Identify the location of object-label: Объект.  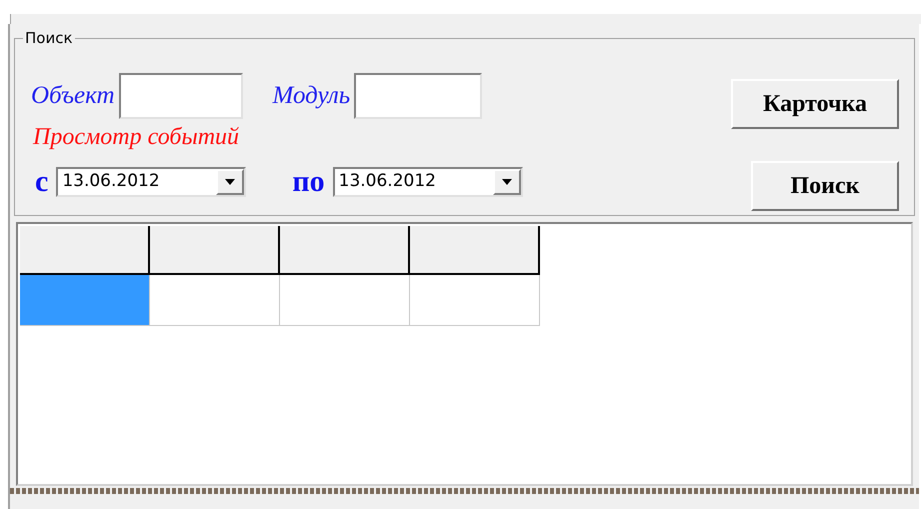
(72, 96).